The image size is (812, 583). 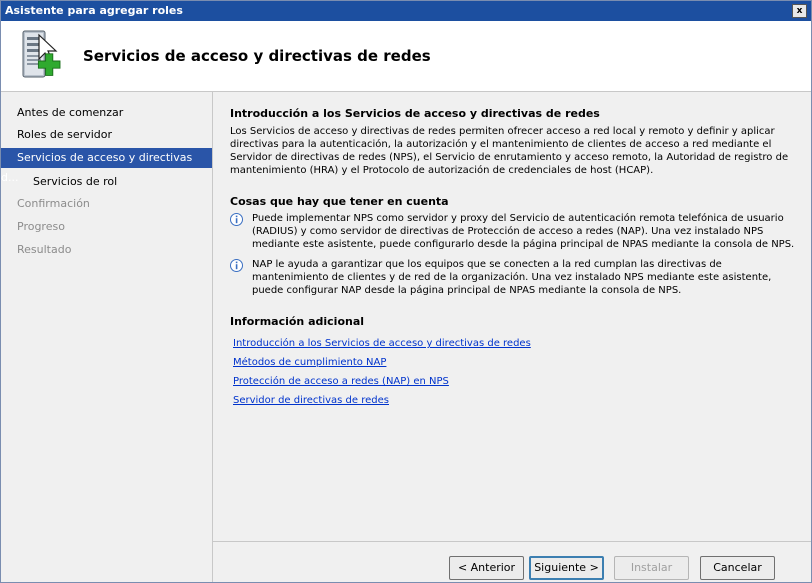 I want to click on nav-item-label: Roles de servidor, so click(x=64, y=134).